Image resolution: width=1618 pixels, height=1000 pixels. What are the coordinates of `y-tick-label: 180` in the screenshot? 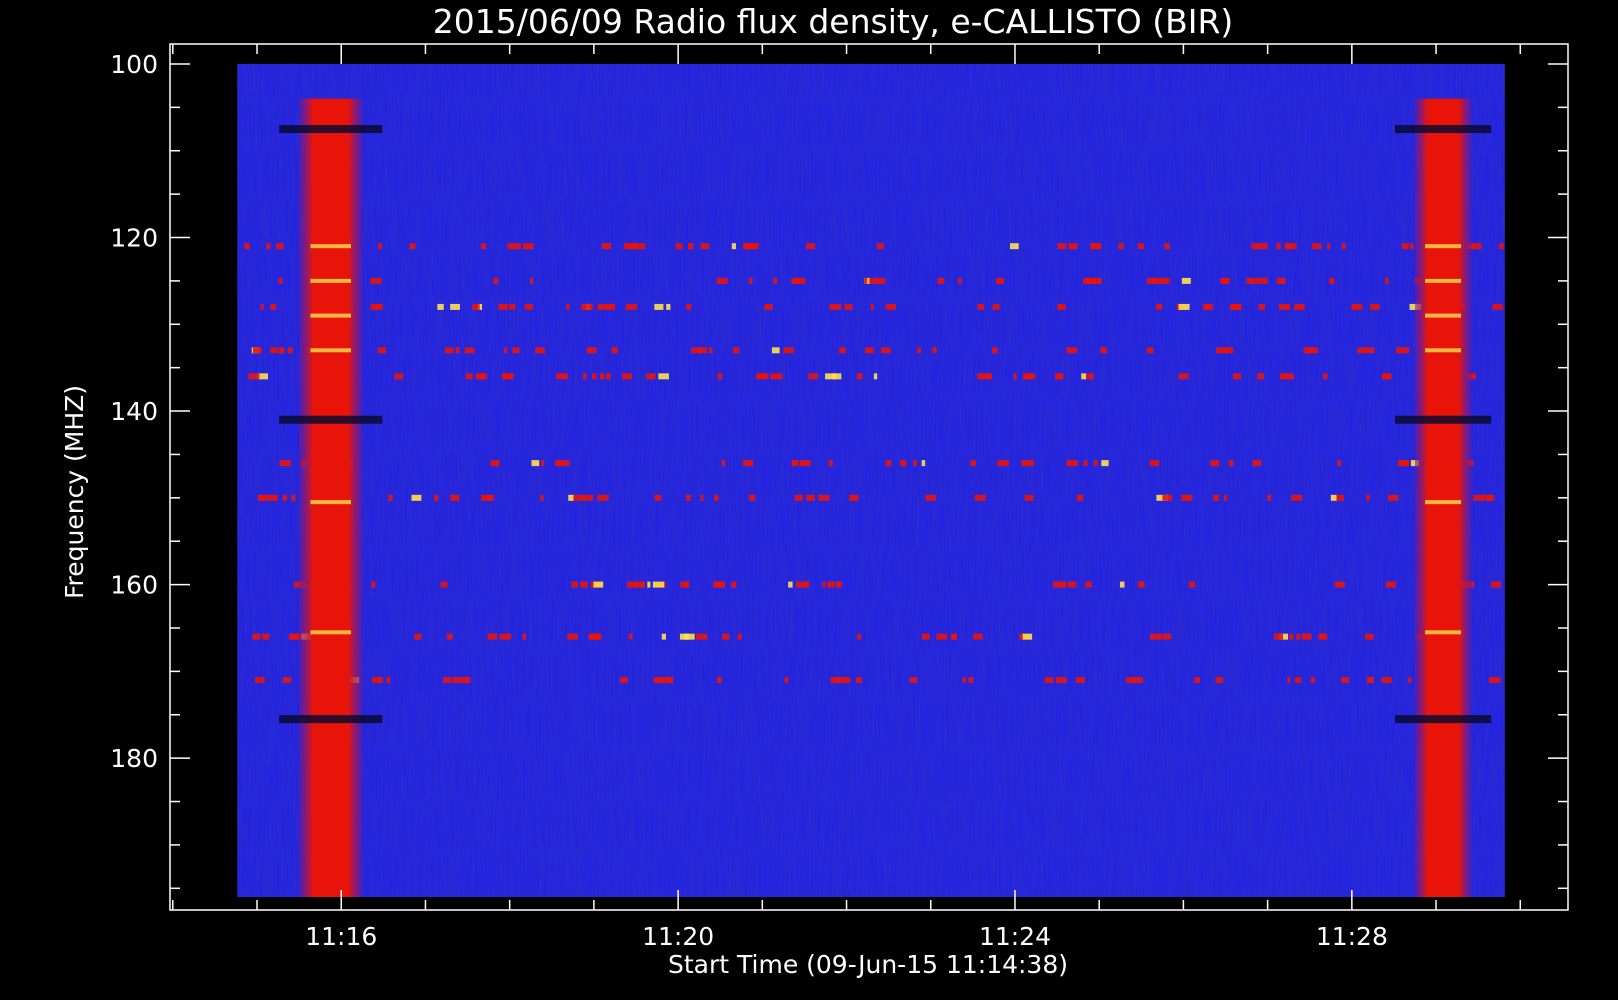 It's located at (134, 758).